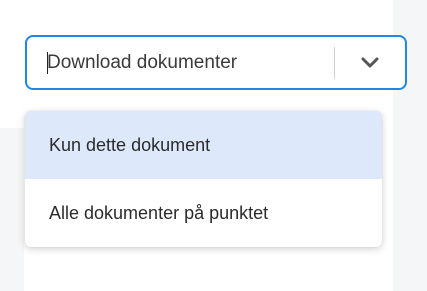 This screenshot has width=427, height=291. I want to click on select-value: Download dokumenter, so click(180, 62).